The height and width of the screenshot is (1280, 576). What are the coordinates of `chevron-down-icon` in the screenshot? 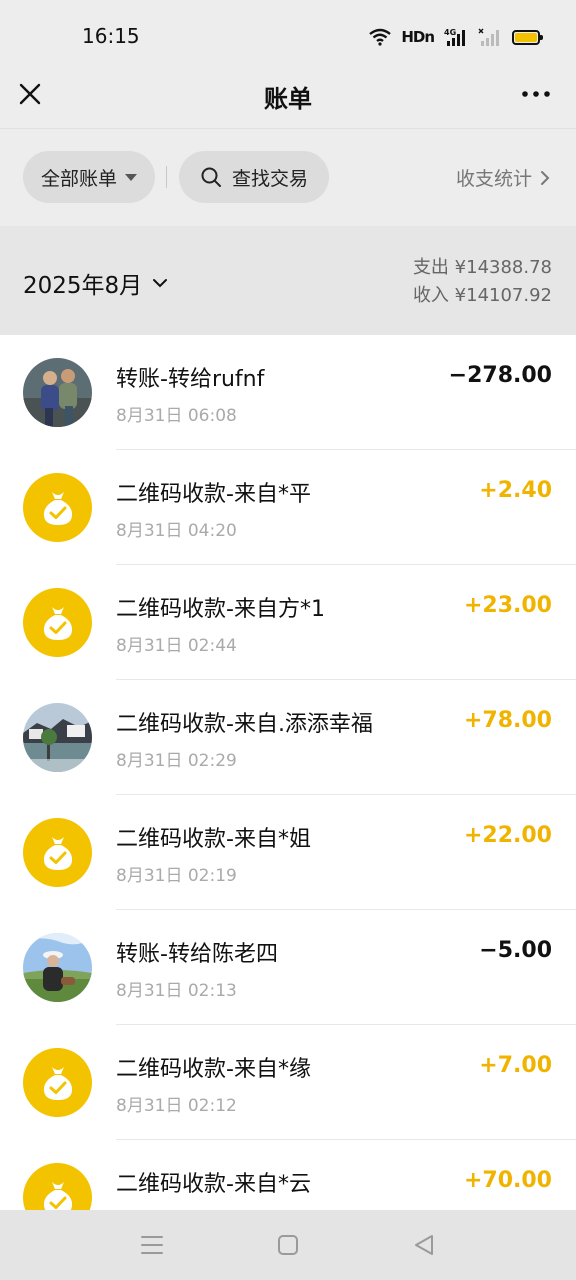 It's located at (160, 283).